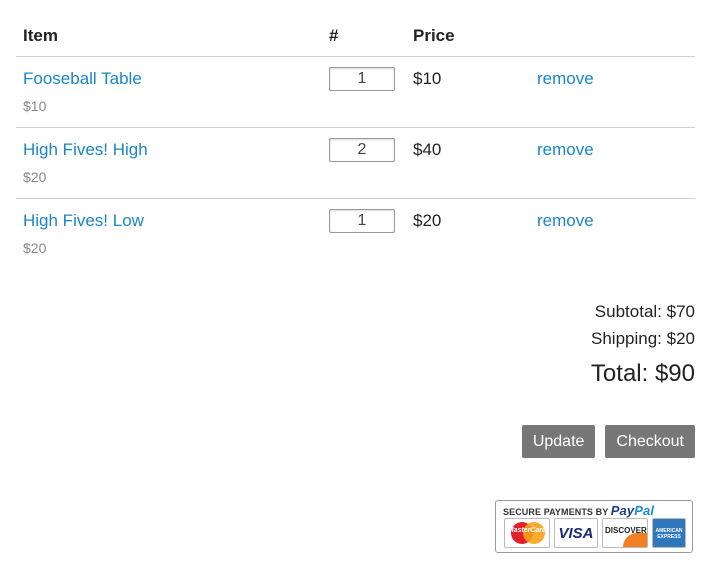  I want to click on mastercard-icon: MasterCard, so click(527, 533).